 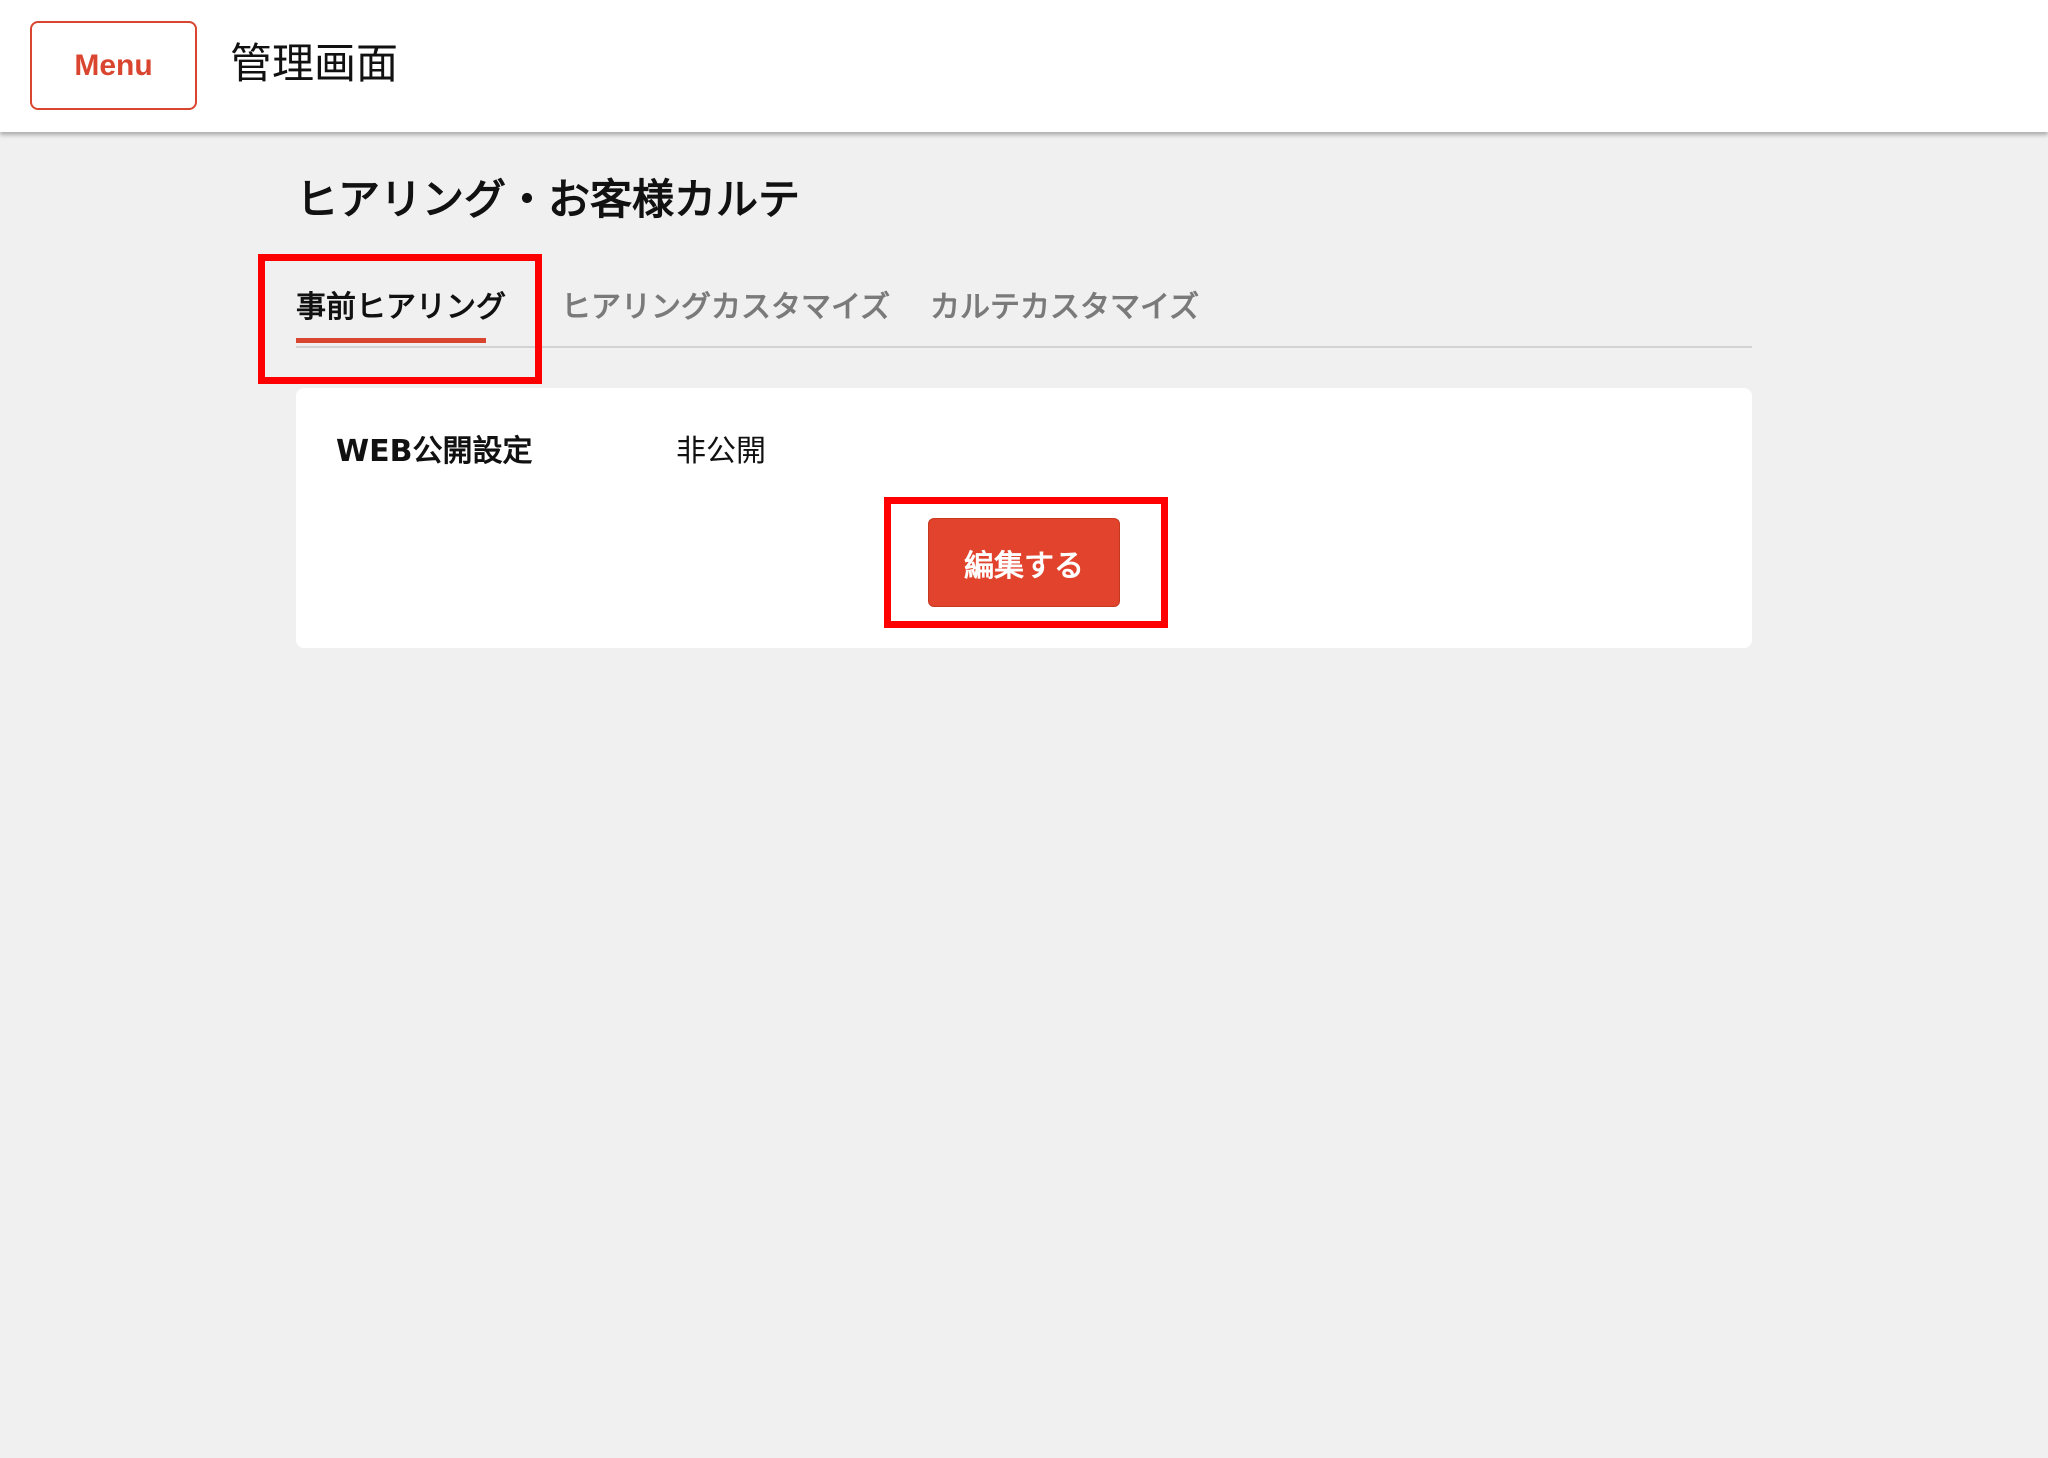 What do you see at coordinates (434, 451) in the screenshot?
I see `web-publish-setting-label: WEB公開設定` at bounding box center [434, 451].